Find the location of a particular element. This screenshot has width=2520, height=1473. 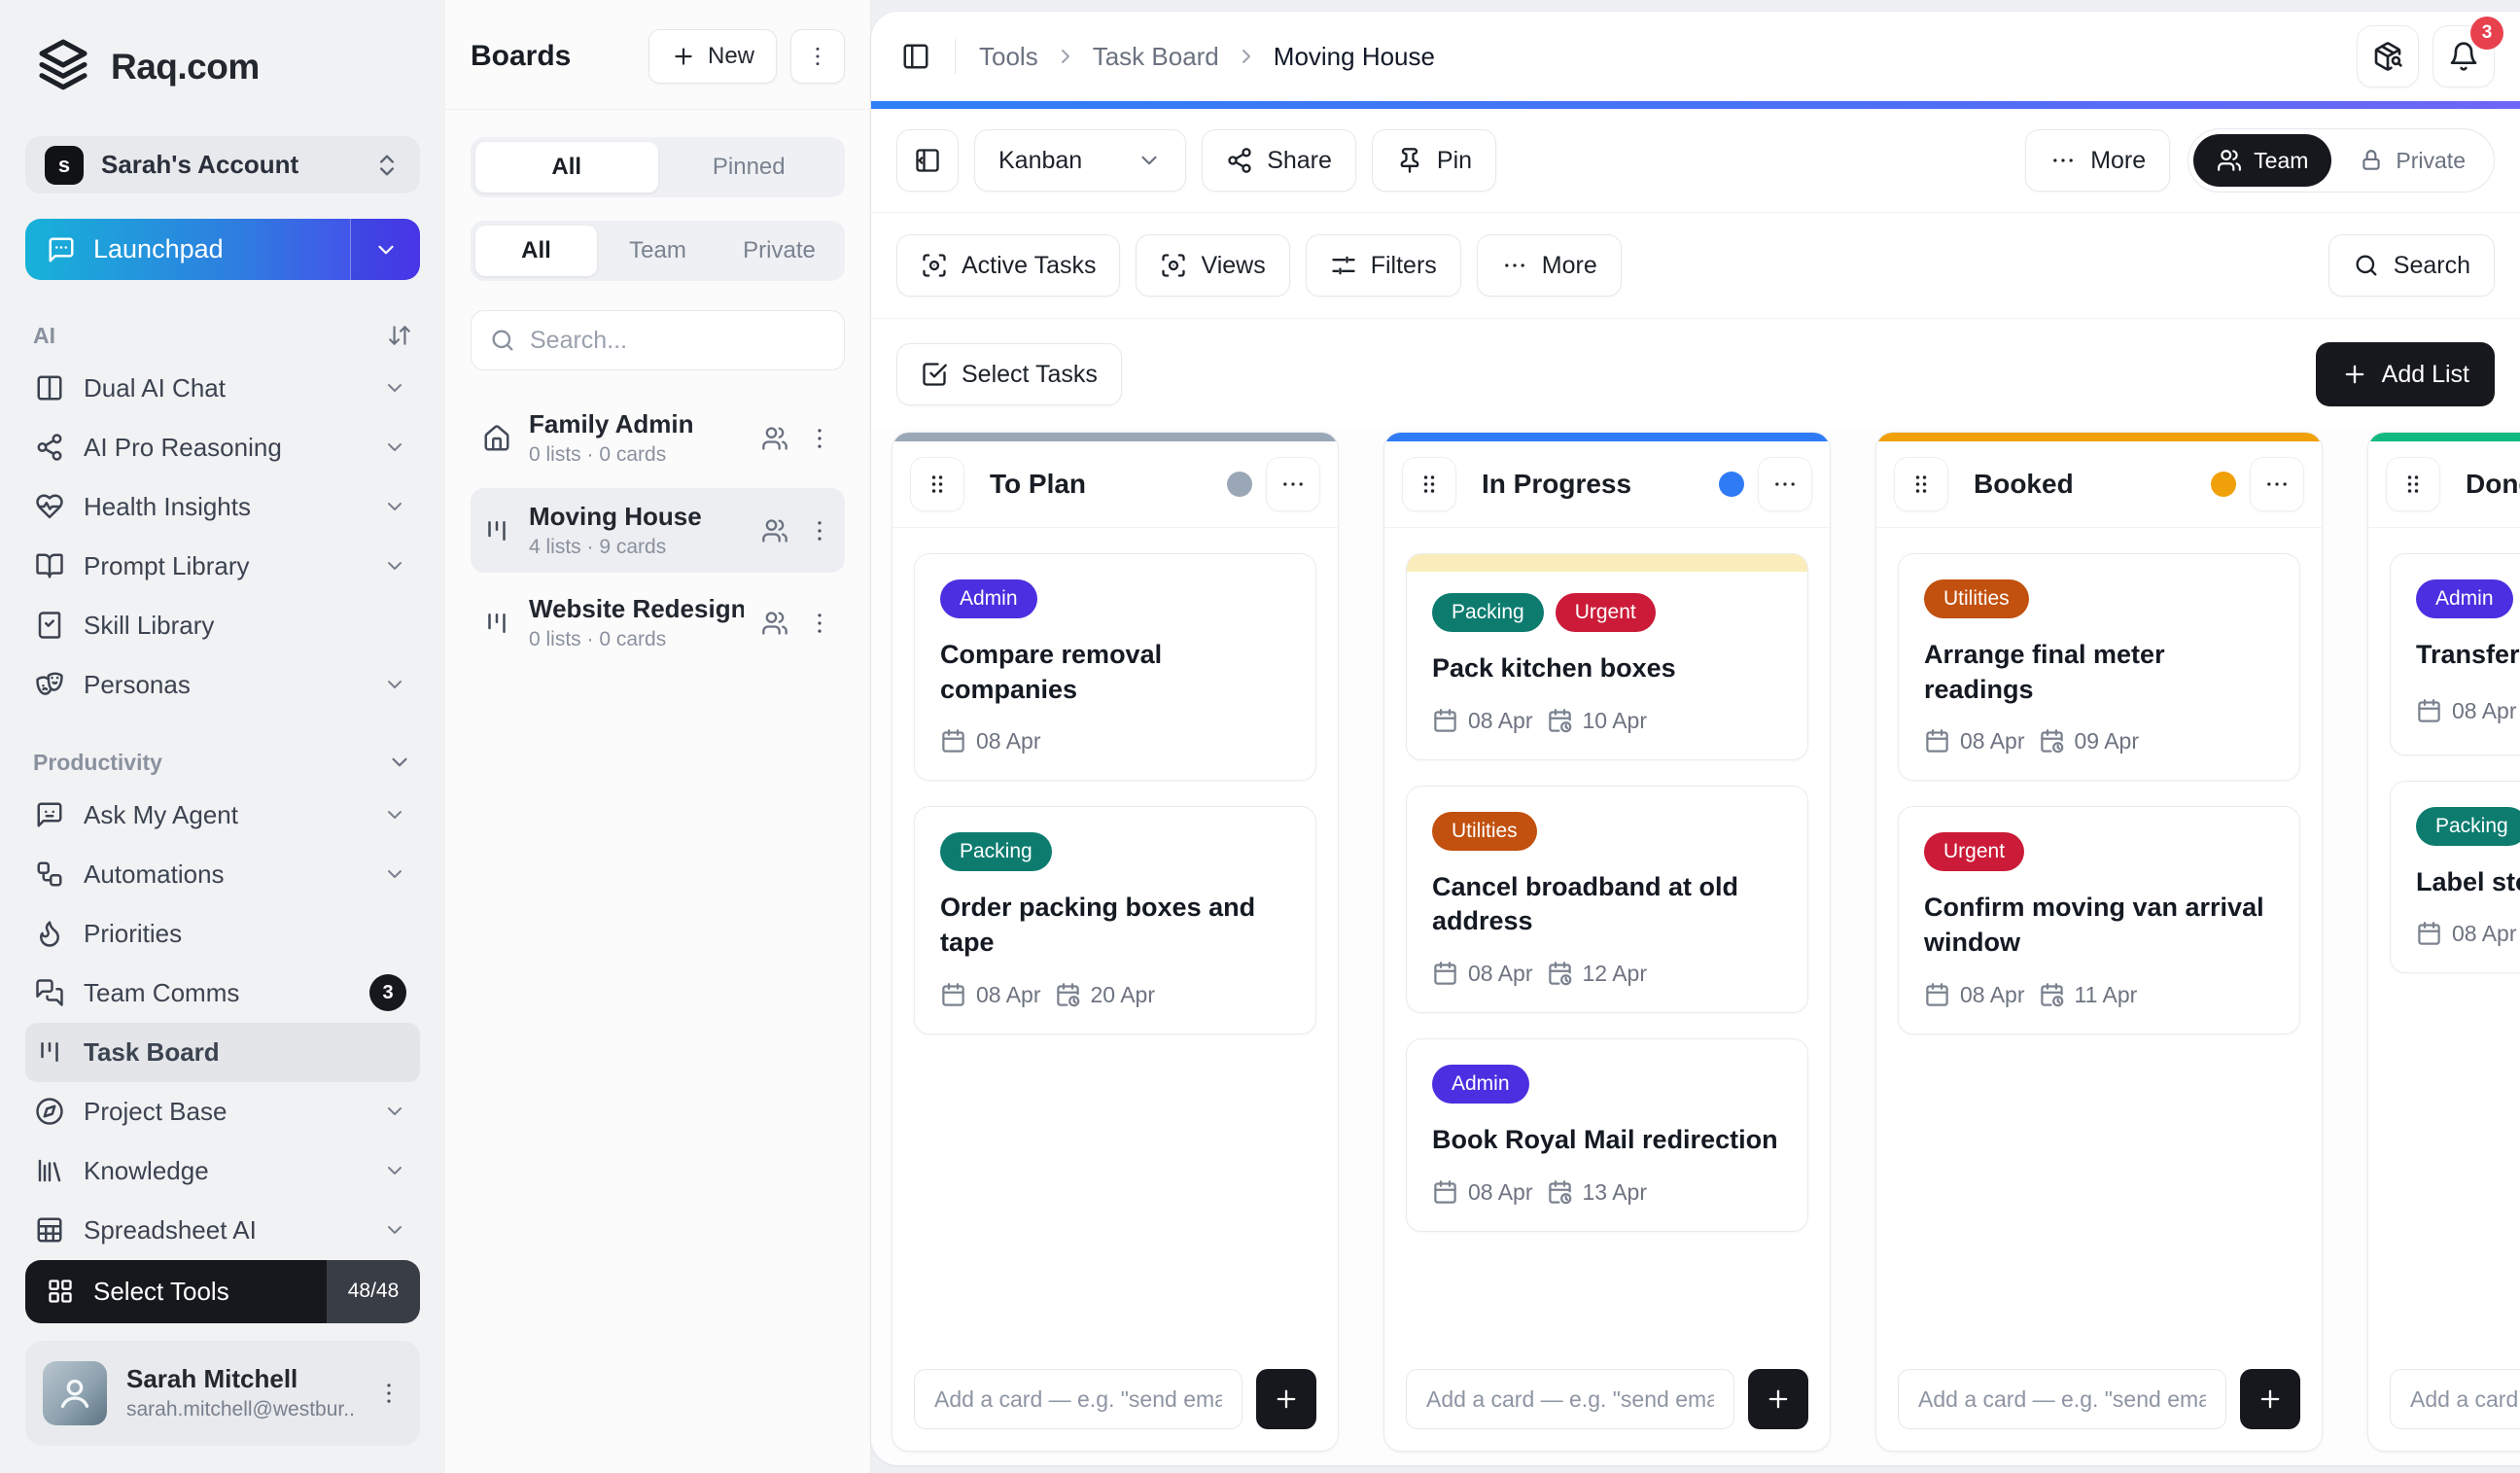

view-mode-select: Kanban is located at coordinates (1080, 160).